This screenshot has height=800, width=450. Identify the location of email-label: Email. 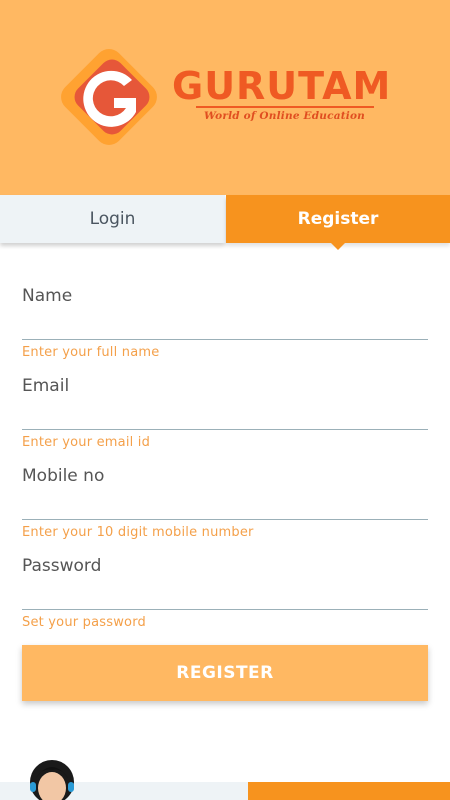
(46, 386).